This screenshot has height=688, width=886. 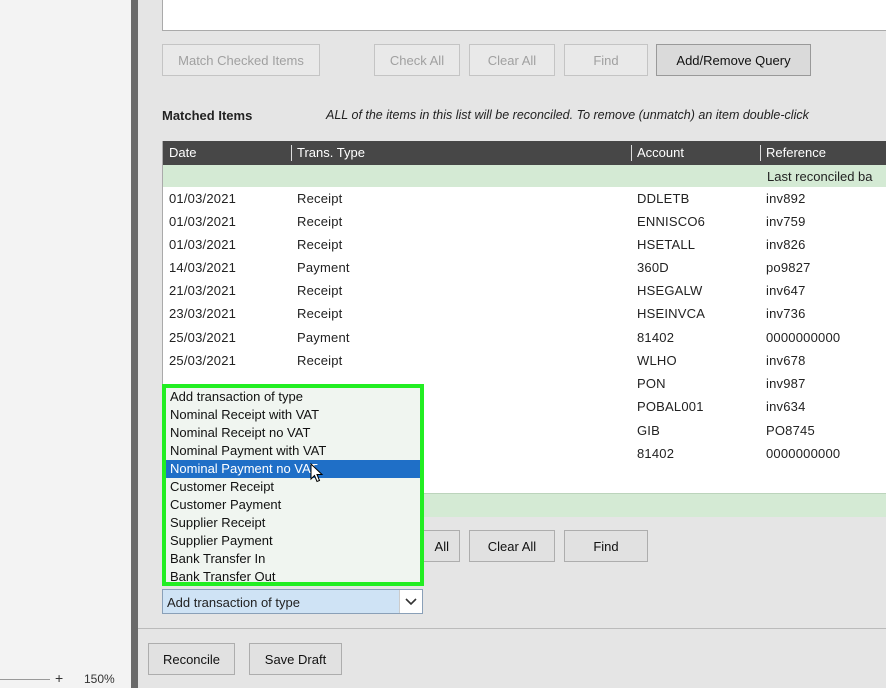 What do you see at coordinates (524, 314) in the screenshot?
I see `table-row: 23/03/2021 Receipt HSEINVCA inv736` at bounding box center [524, 314].